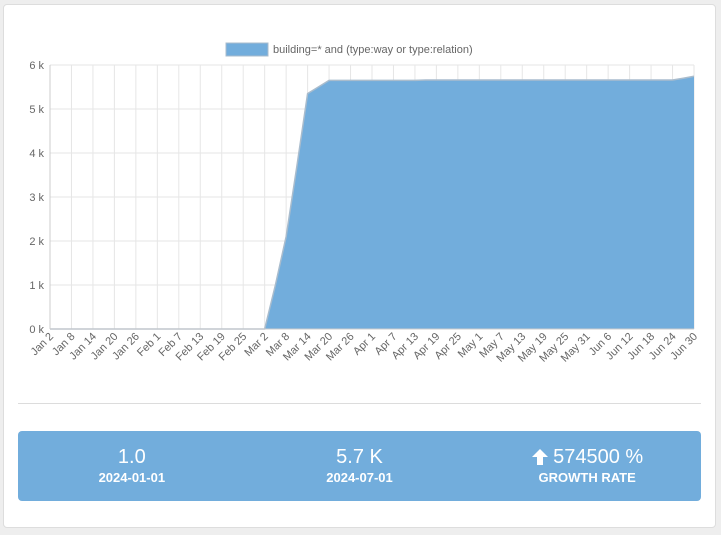 This screenshot has height=535, width=721. What do you see at coordinates (36, 66) in the screenshot?
I see `y-tick-label: 6 k` at bounding box center [36, 66].